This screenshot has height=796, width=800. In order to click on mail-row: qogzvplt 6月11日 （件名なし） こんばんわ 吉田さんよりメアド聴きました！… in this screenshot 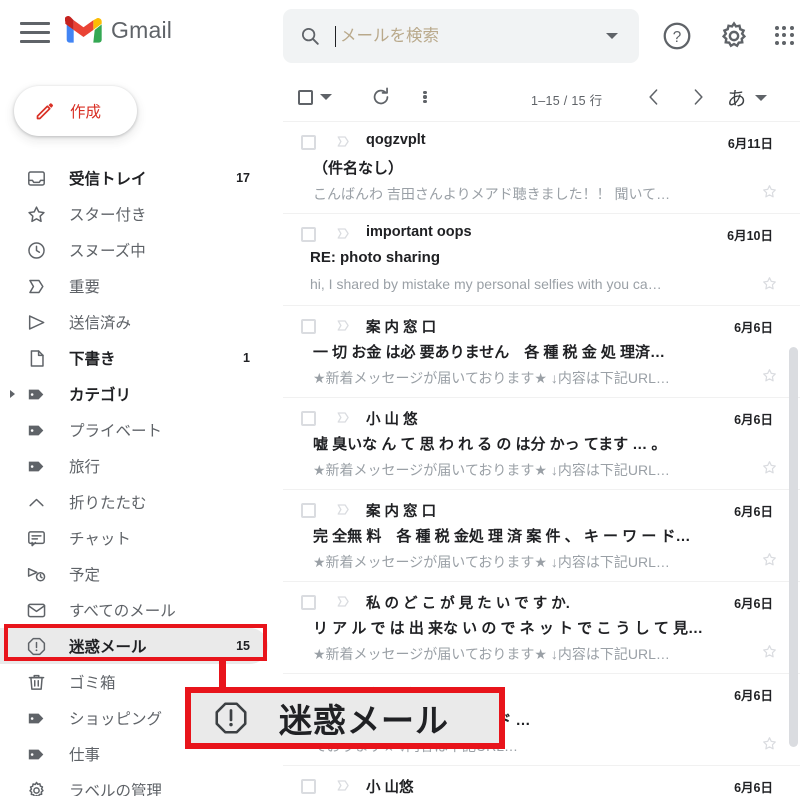, I will do `click(541, 168)`.